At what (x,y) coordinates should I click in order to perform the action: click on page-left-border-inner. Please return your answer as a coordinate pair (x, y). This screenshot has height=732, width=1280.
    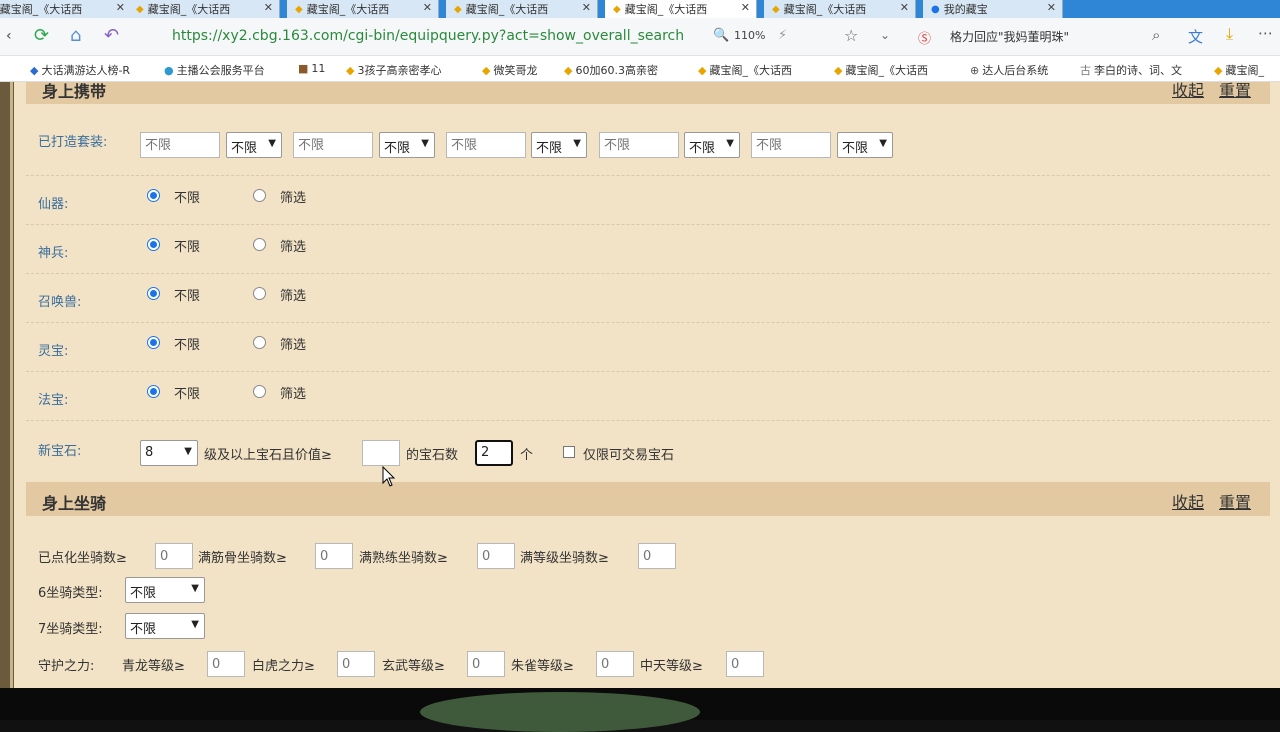
    Looking at the image, I should click on (11, 385).